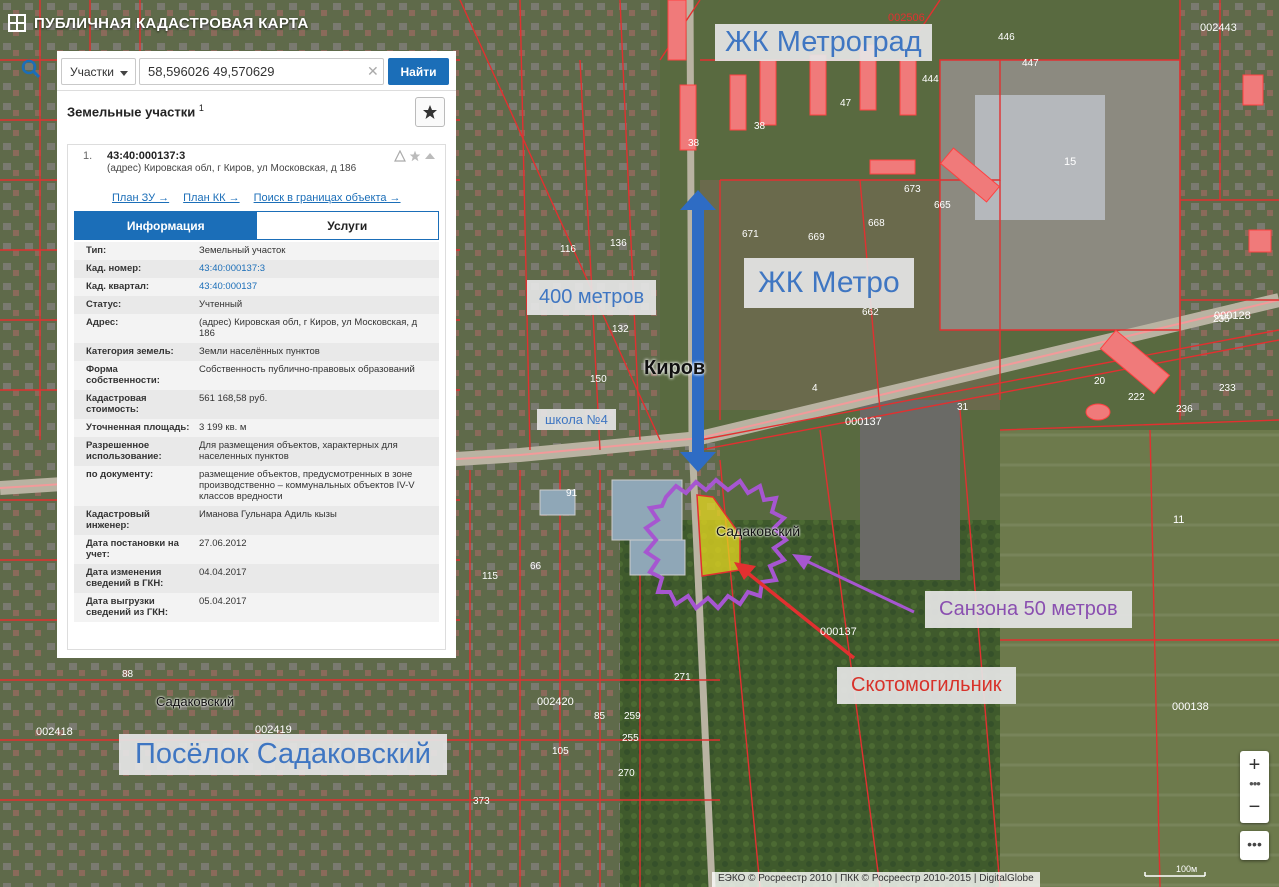 The height and width of the screenshot is (887, 1279). Describe the element at coordinates (1100, 381) in the screenshot. I see `plot-number: 20` at that location.